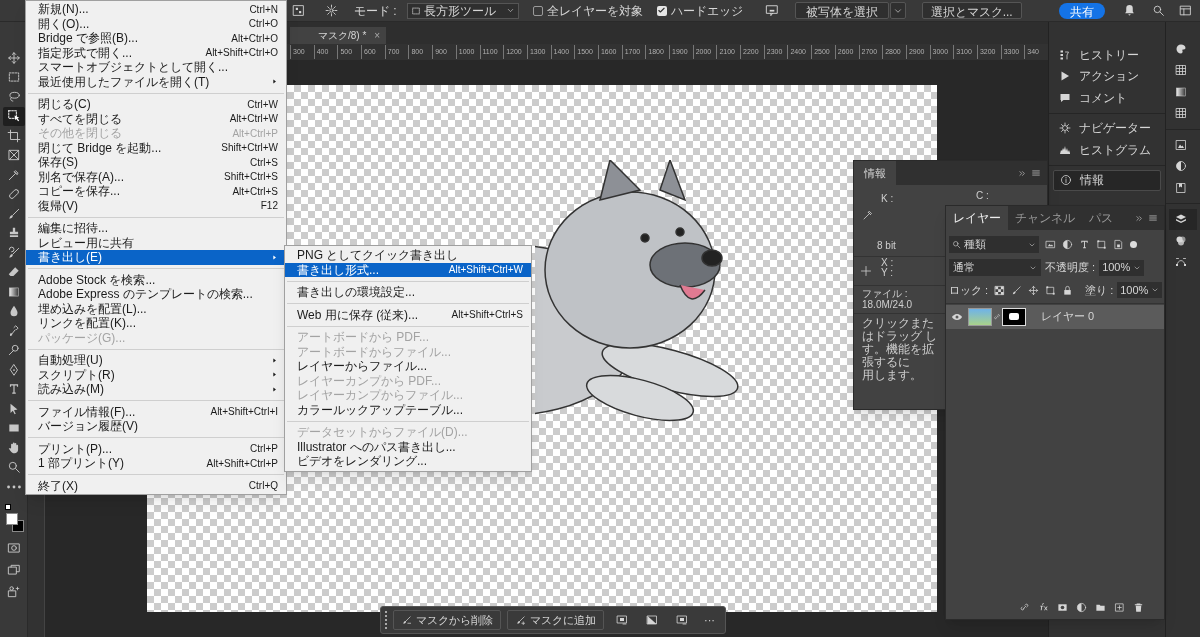  Describe the element at coordinates (1185, 10) in the screenshot. I see `workspace-button` at that location.